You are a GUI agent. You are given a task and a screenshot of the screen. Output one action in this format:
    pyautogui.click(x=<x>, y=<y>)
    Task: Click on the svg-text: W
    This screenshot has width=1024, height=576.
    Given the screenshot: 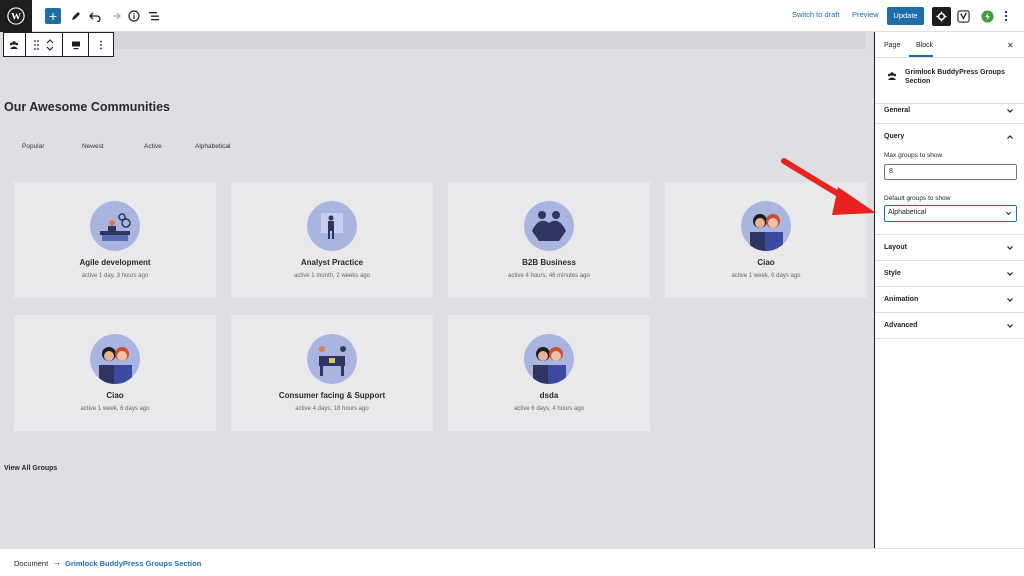 What is the action you would take?
    pyautogui.click(x=16, y=17)
    